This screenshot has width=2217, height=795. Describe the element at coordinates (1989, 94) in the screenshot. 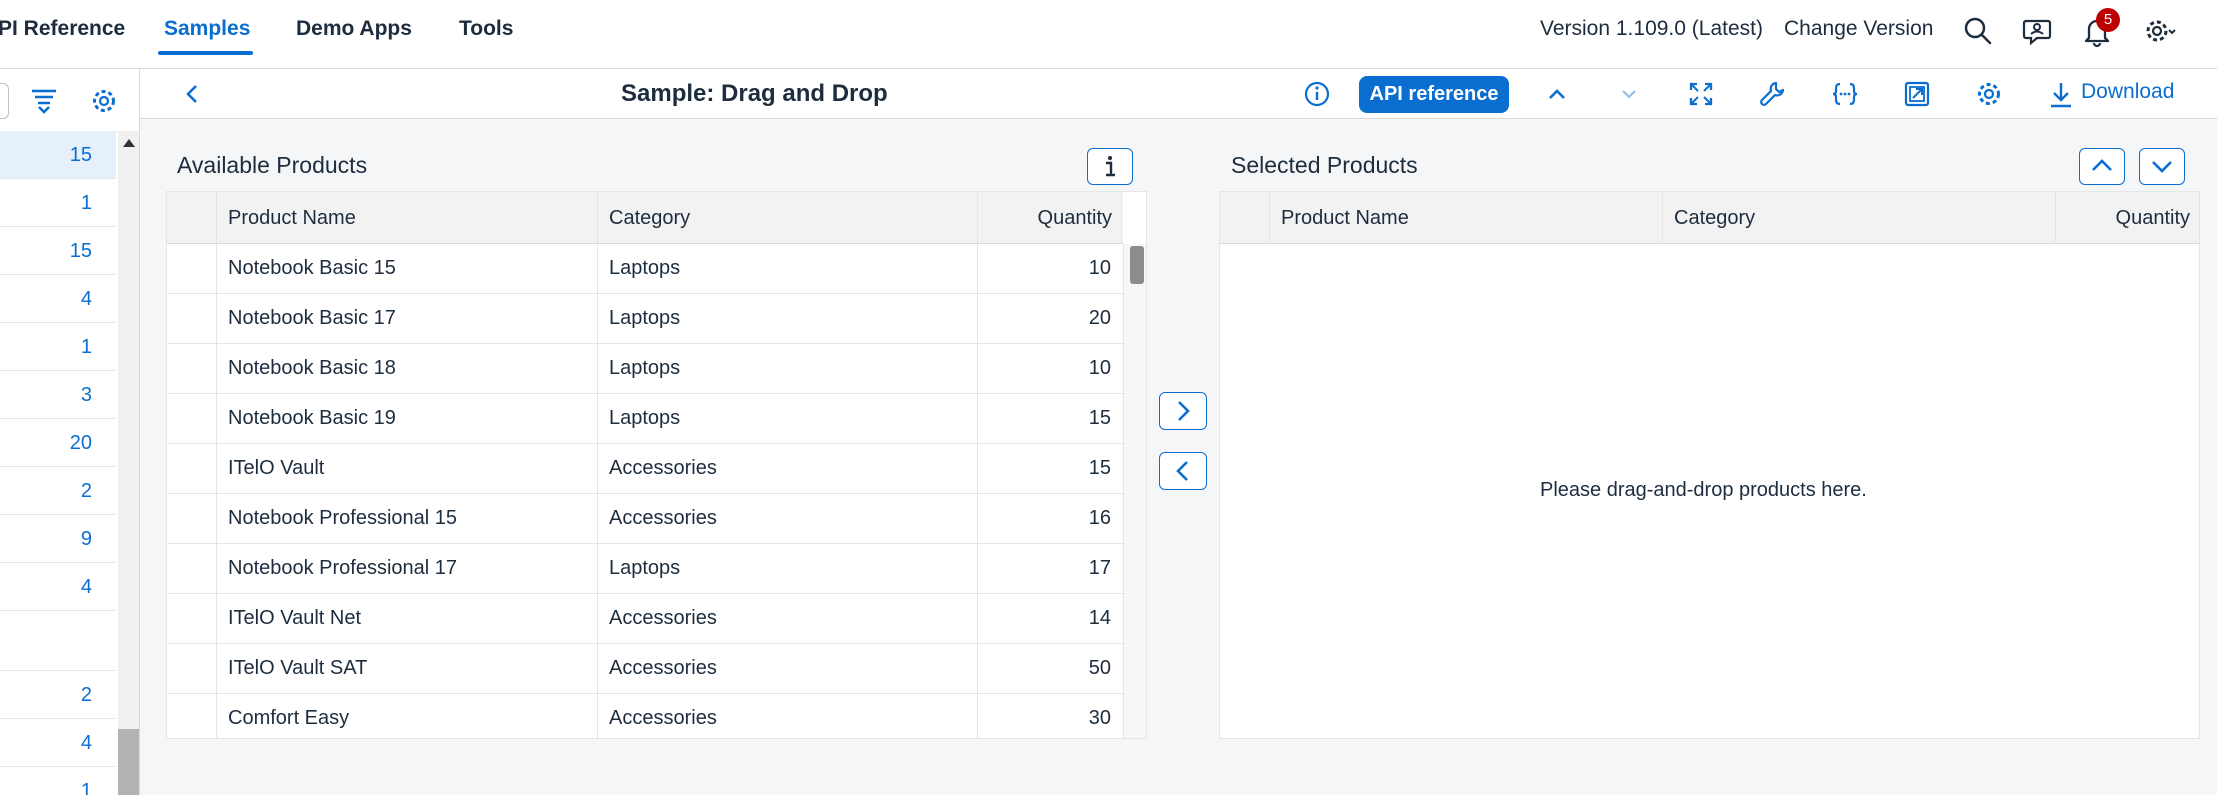

I see `sample-settings-gear-icon` at that location.